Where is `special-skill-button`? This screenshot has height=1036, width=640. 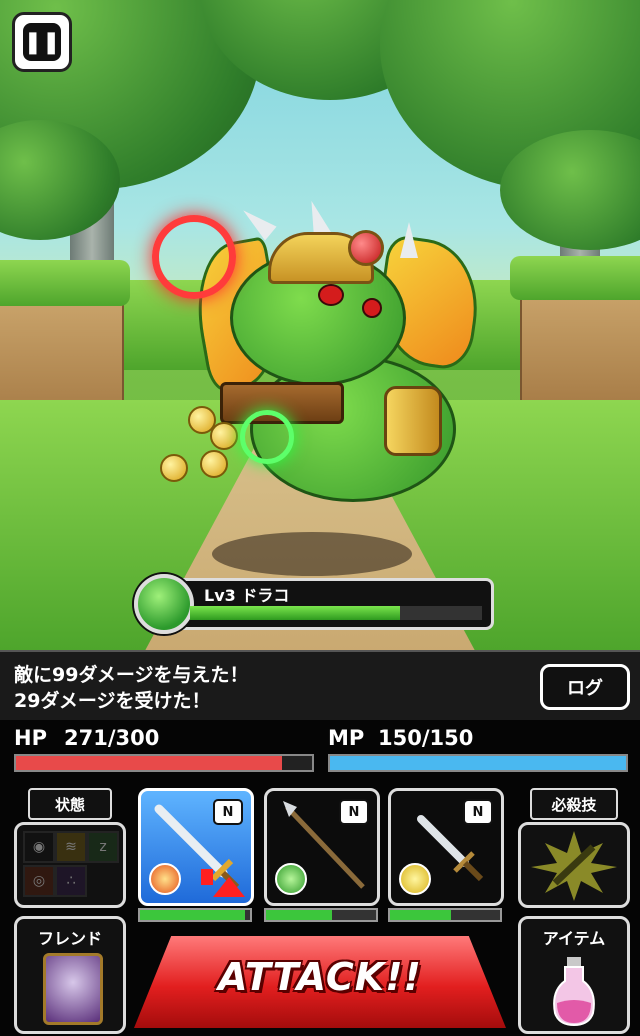 special-skill-button is located at coordinates (574, 865).